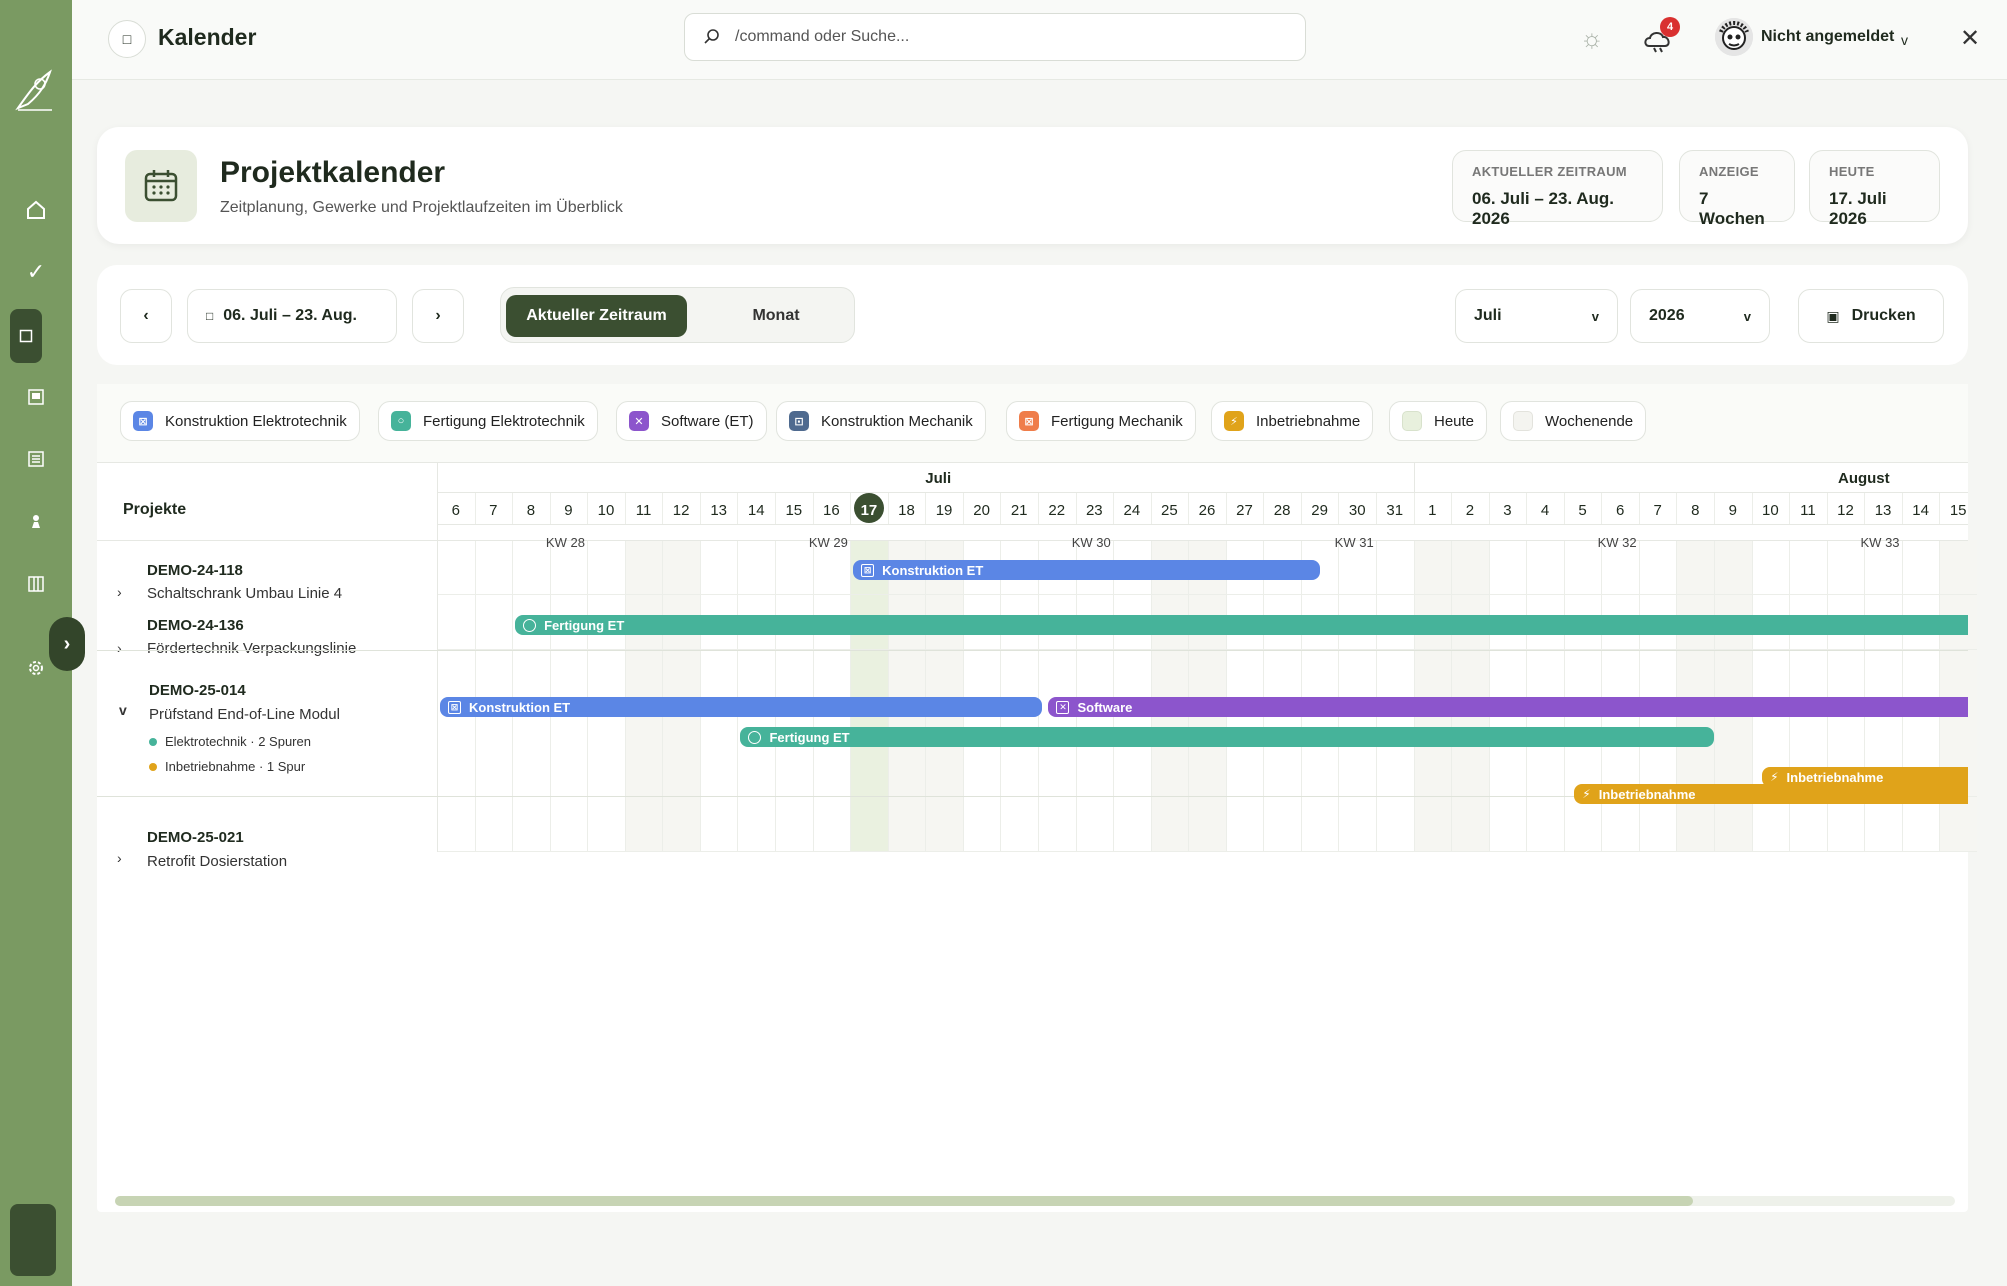 The height and width of the screenshot is (1286, 2007). What do you see at coordinates (1858, 208) in the screenshot?
I see `stat-value: 17. Juli 2026` at bounding box center [1858, 208].